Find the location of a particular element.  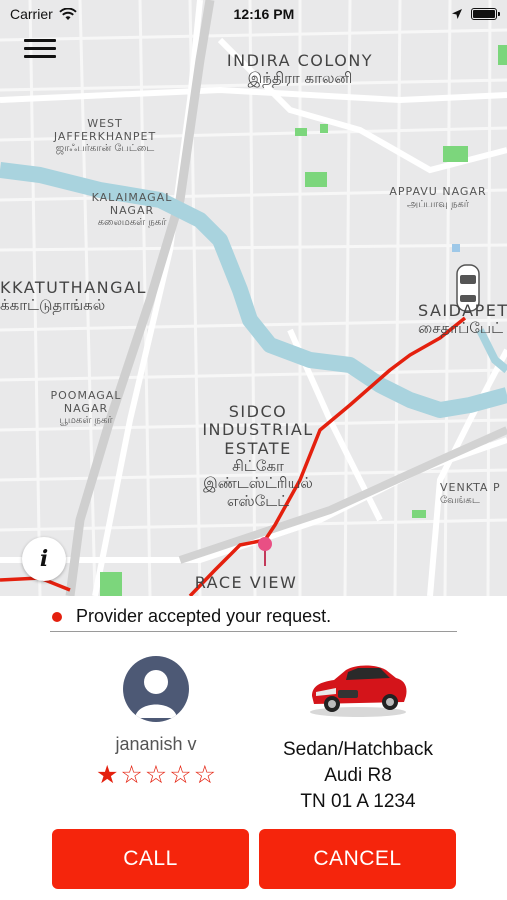

status-bar: Carrier 12:16 PM is located at coordinates (253, 14).